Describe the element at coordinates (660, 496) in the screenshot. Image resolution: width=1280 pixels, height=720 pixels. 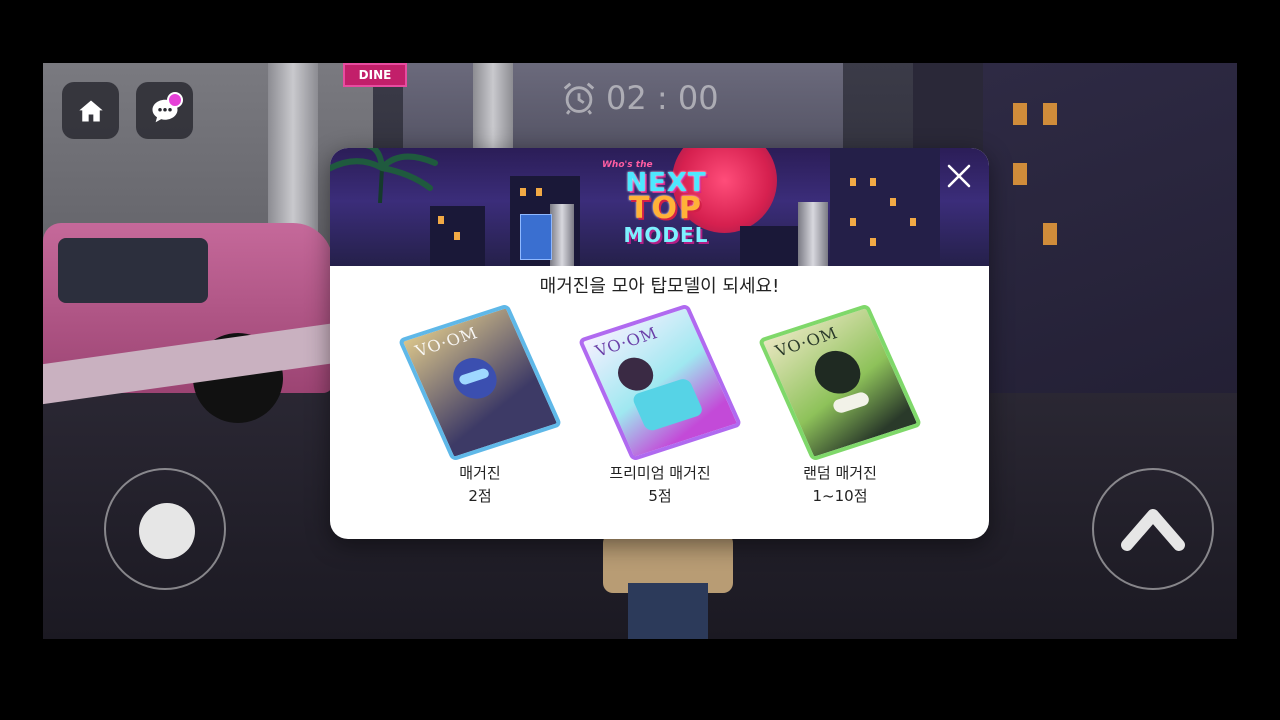
I see `magazine-points: 5점` at that location.